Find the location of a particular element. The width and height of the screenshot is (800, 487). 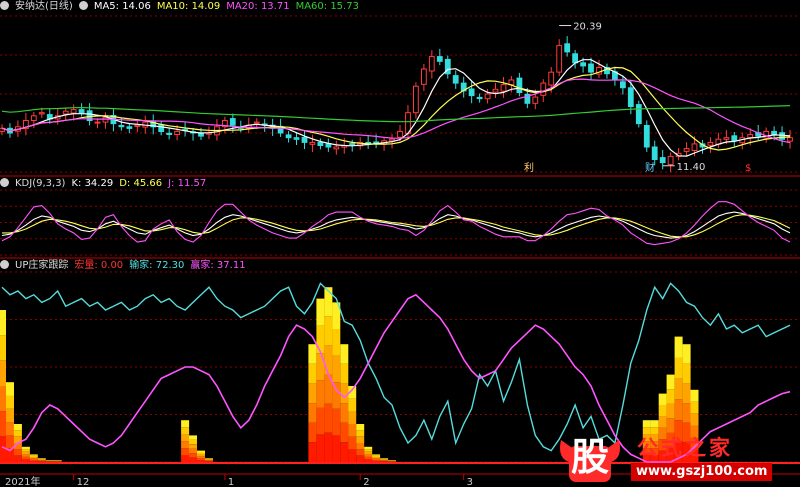

k-label: K: 34.29 is located at coordinates (92, 183).